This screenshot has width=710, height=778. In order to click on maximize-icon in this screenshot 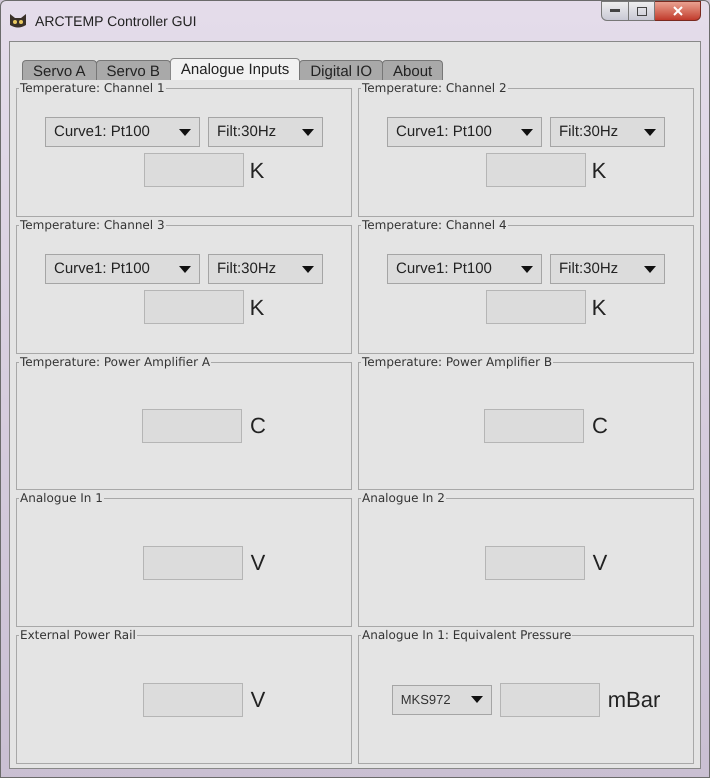, I will do `click(641, 11)`.